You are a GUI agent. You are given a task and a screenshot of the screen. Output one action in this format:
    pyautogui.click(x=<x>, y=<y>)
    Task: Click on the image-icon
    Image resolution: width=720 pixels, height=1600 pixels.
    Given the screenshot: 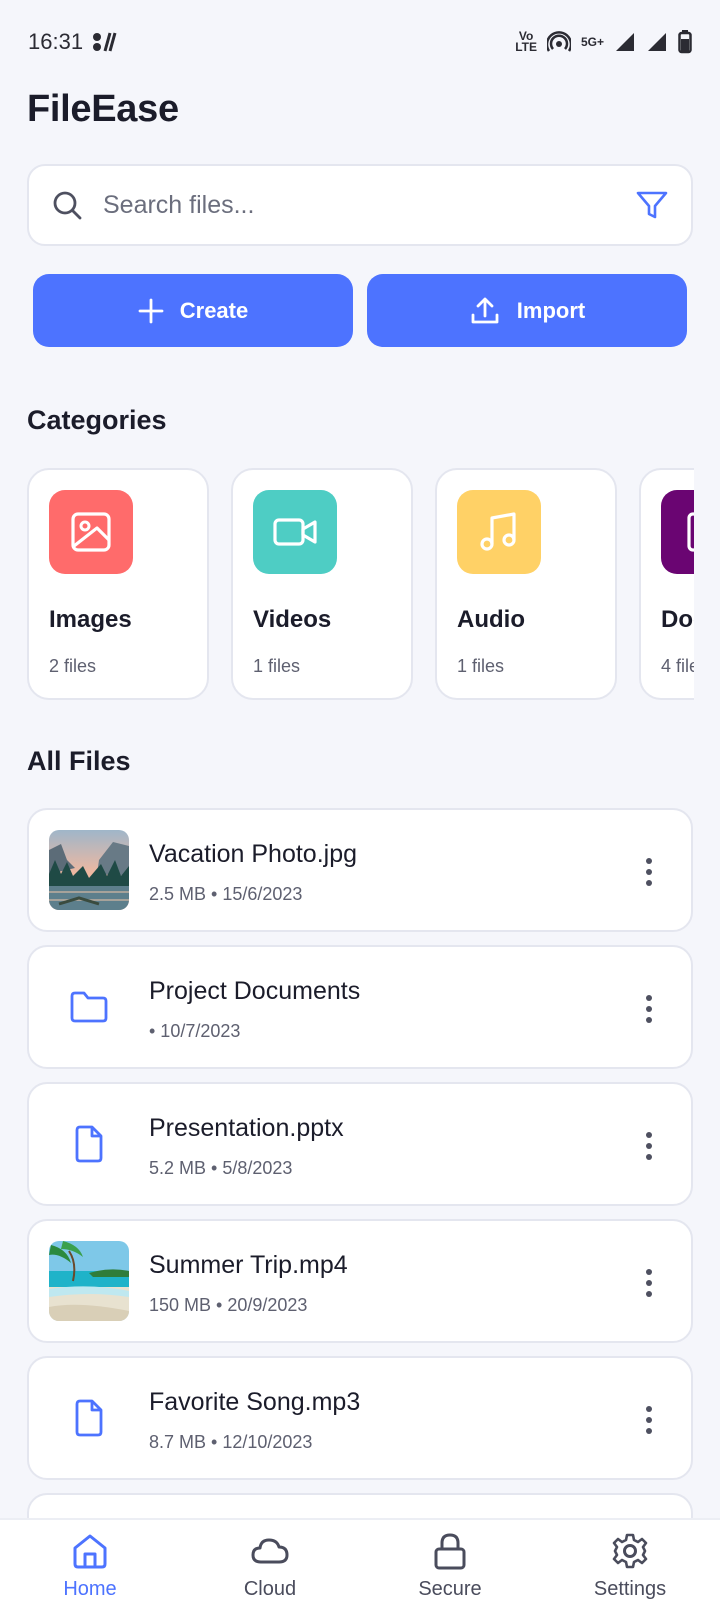 What is the action you would take?
    pyautogui.click(x=91, y=532)
    